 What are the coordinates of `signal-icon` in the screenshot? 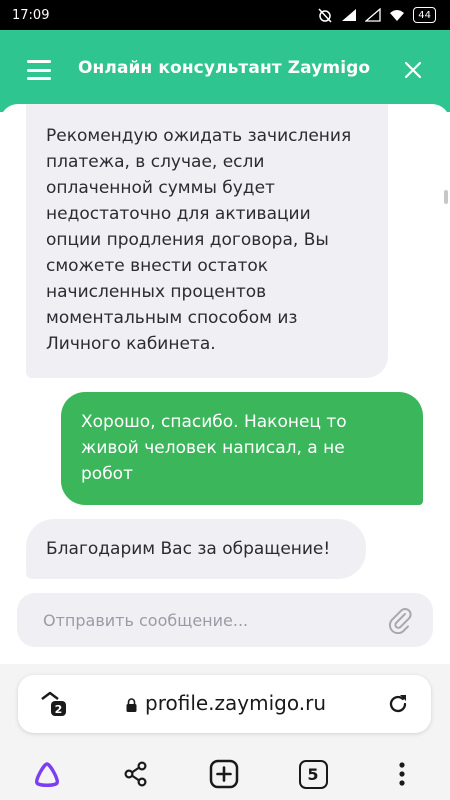 It's located at (349, 15).